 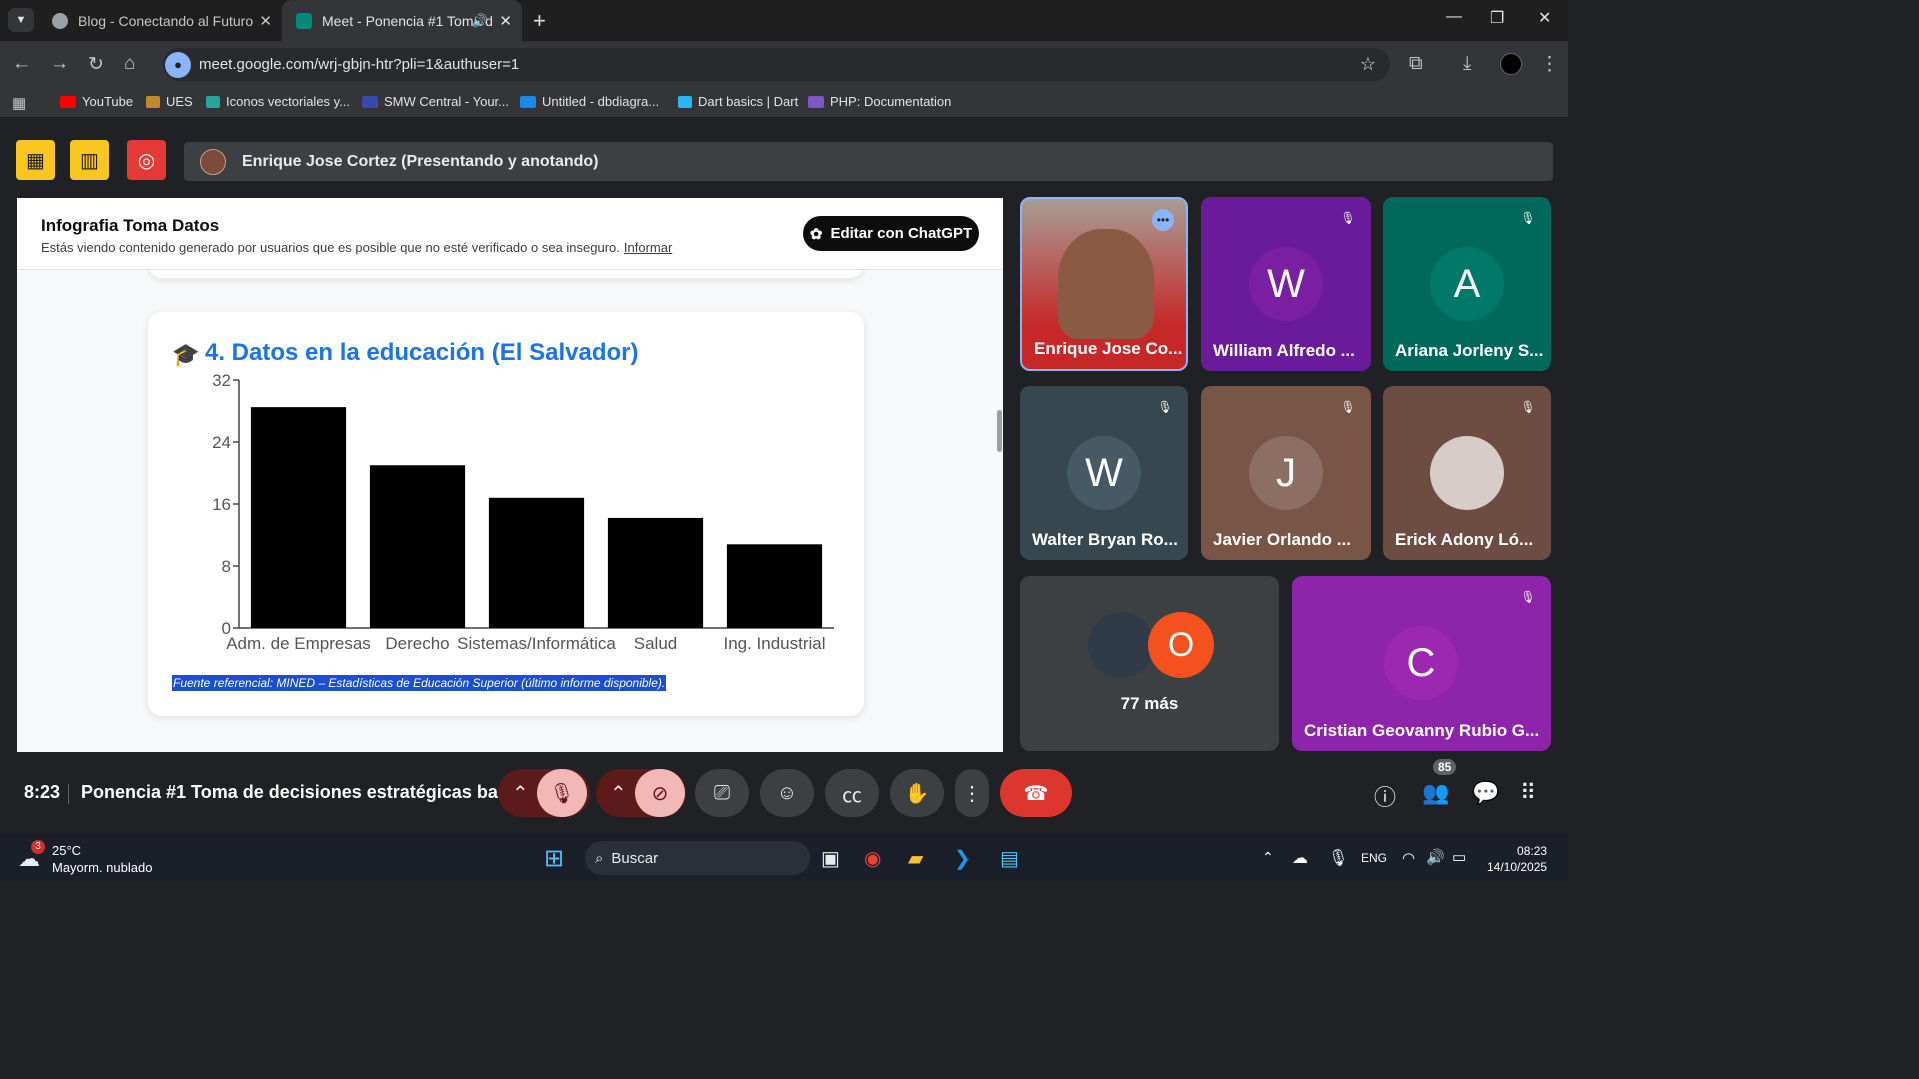 I want to click on restore-icon: ❐, so click(x=1497, y=18).